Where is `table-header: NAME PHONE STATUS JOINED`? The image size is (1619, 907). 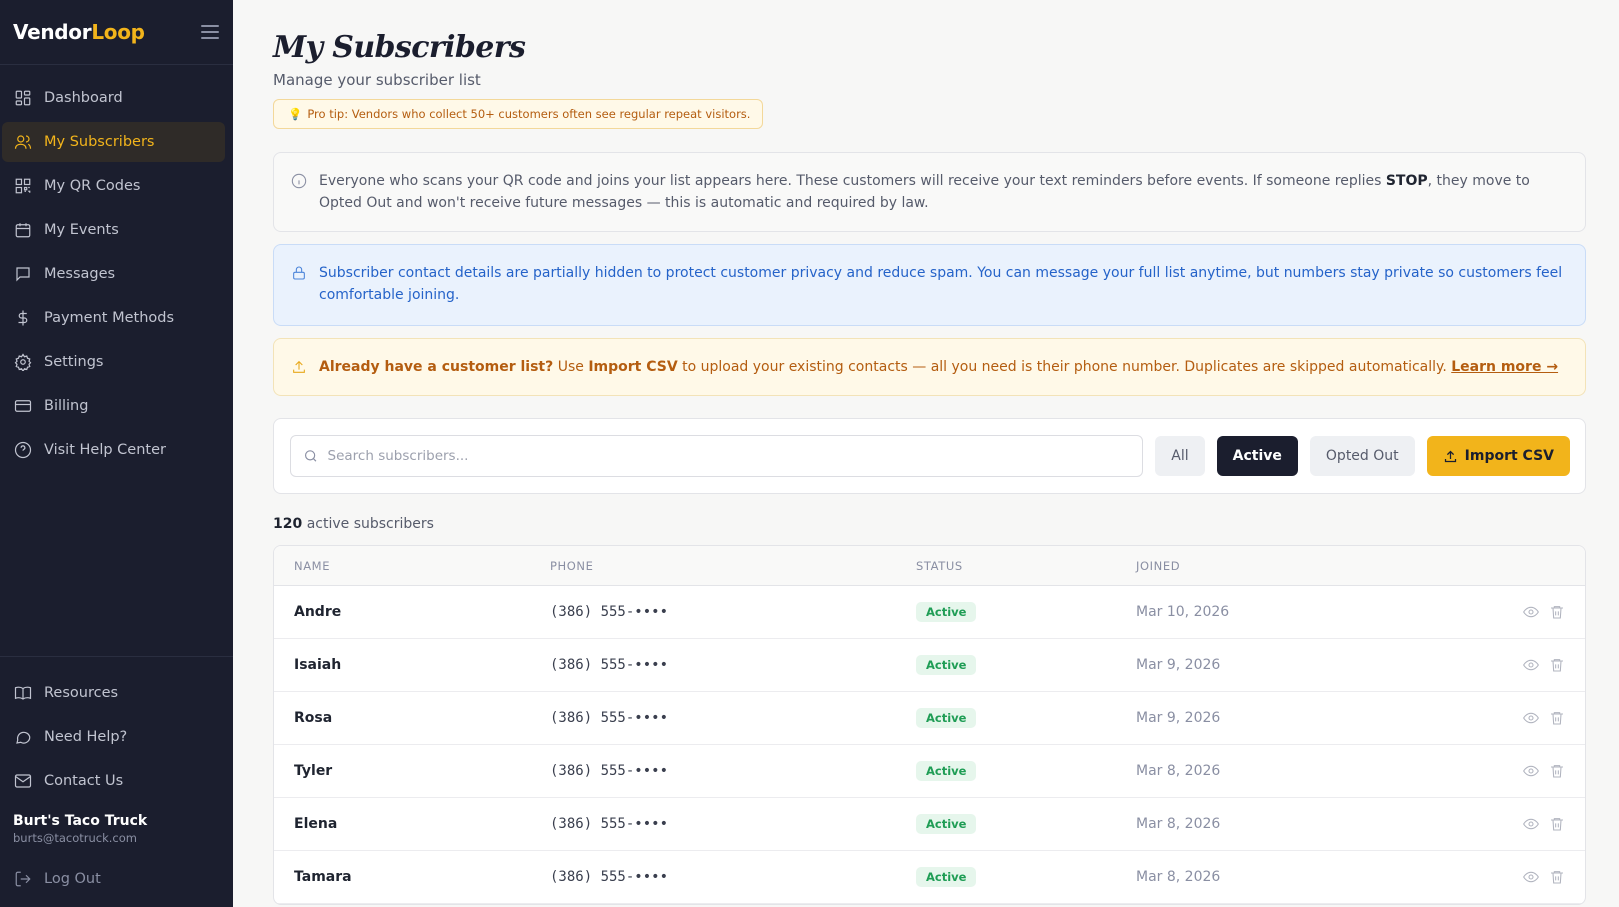
table-header: NAME PHONE STATUS JOINED is located at coordinates (929, 566).